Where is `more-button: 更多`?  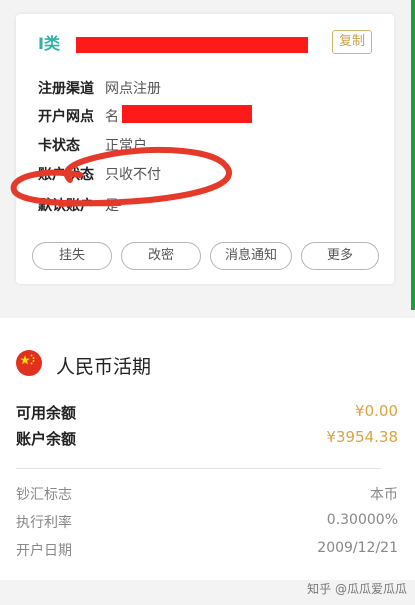
more-button: 更多 is located at coordinates (340, 256).